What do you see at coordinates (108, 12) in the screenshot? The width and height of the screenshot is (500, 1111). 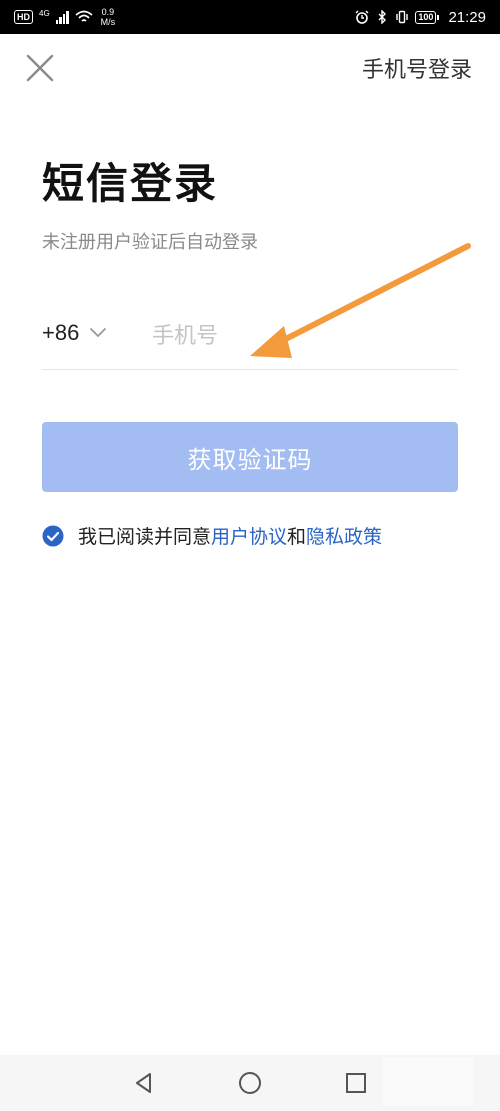 I see `speed-value: 0.9` at bounding box center [108, 12].